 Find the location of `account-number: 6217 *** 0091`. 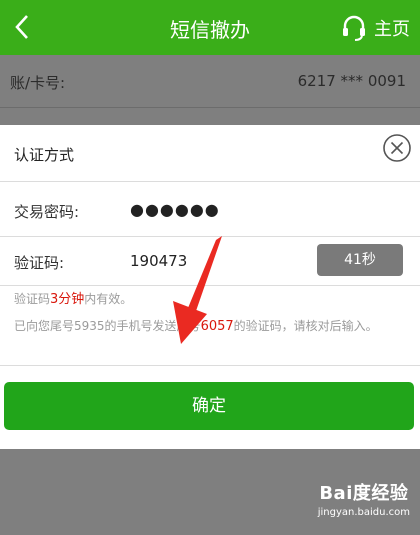

account-number: 6217 *** 0091 is located at coordinates (351, 81).